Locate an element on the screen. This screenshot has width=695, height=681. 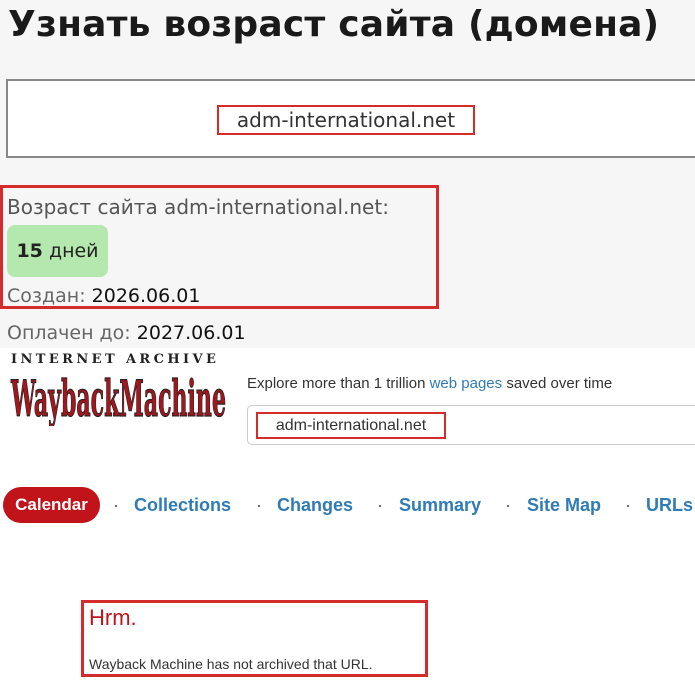
tab-urls: URLs is located at coordinates (669, 505).